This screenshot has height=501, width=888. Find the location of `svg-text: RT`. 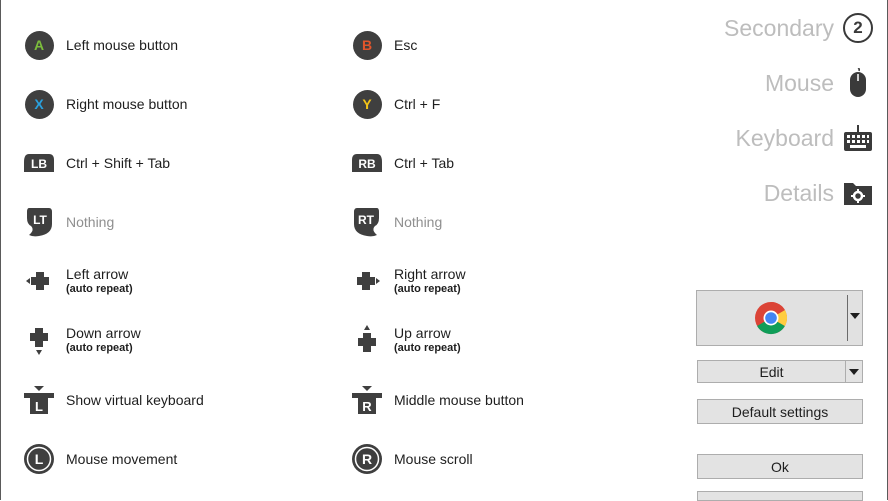

svg-text: RT is located at coordinates (366, 220).